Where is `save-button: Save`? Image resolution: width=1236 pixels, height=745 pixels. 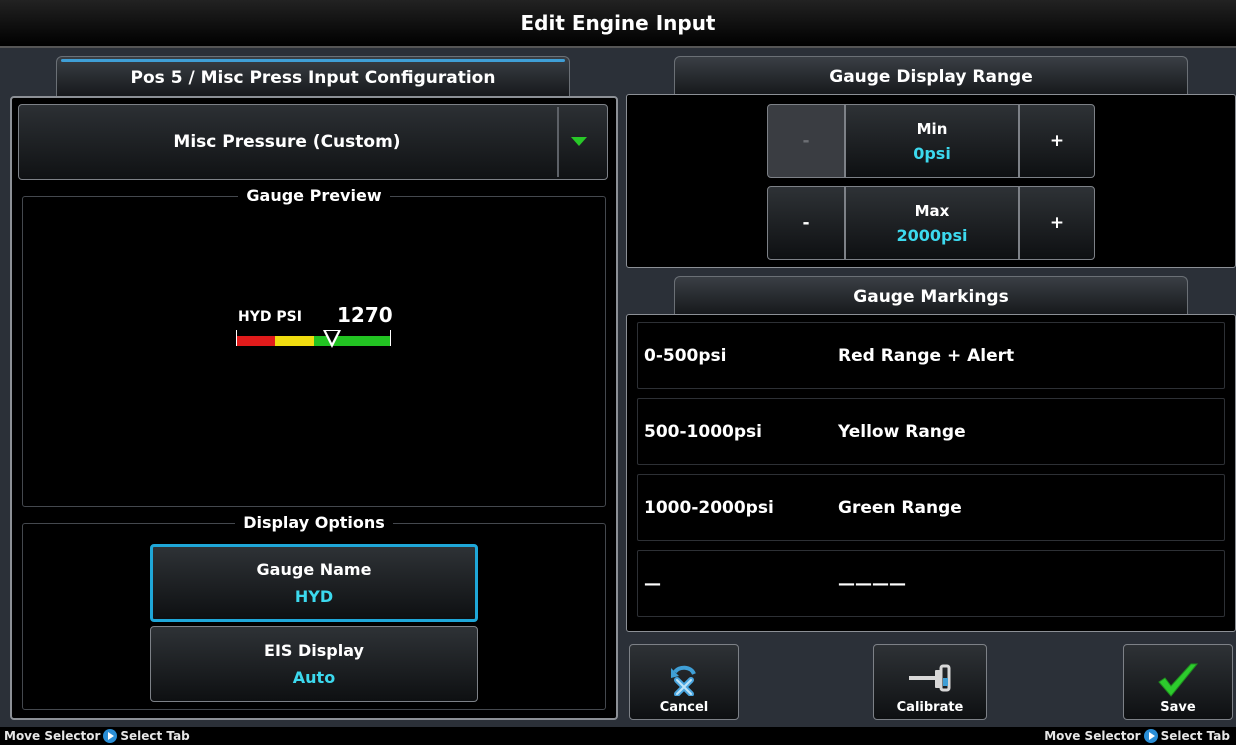
save-button: Save is located at coordinates (1178, 682).